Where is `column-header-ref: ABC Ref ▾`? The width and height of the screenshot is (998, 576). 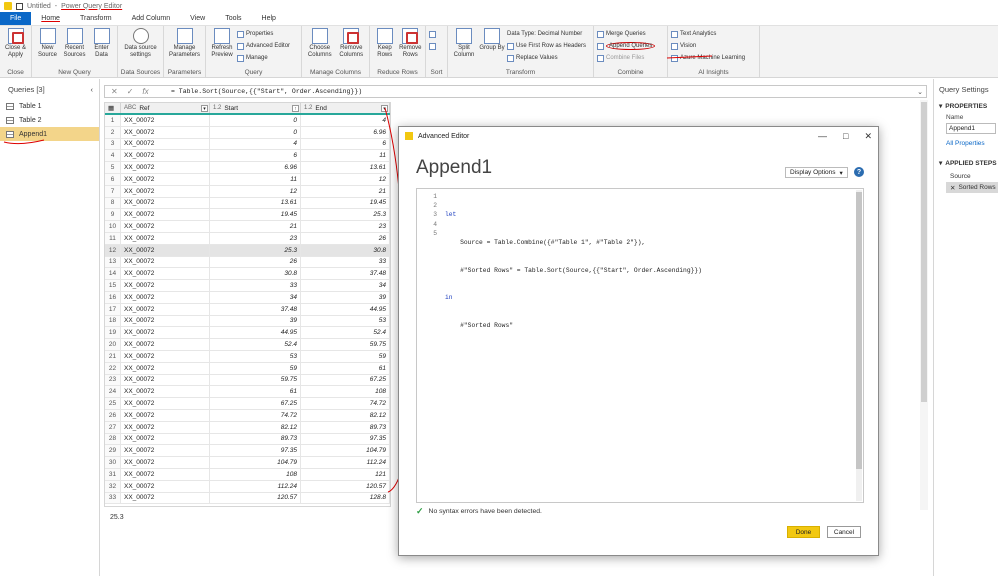 column-header-ref: ABC Ref ▾ is located at coordinates (165, 108).